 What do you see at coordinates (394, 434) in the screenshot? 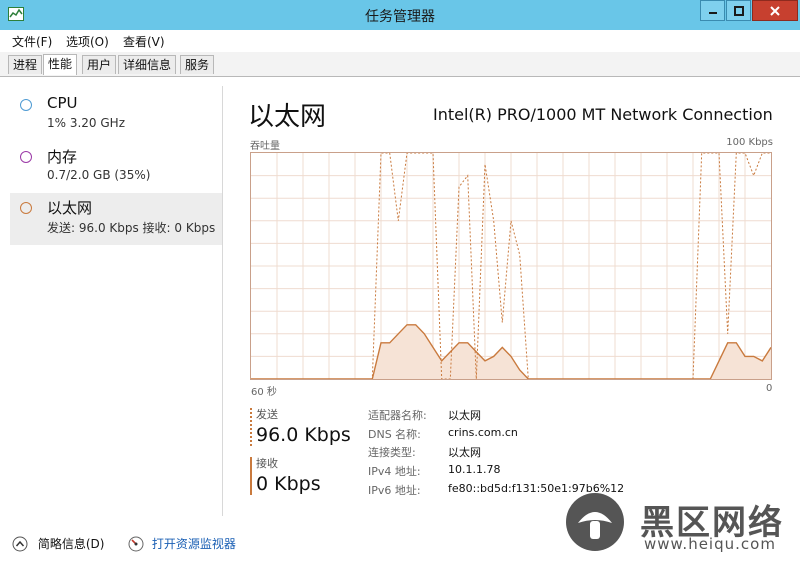
I see `info-key-dns: DNS 名称:` at bounding box center [394, 434].